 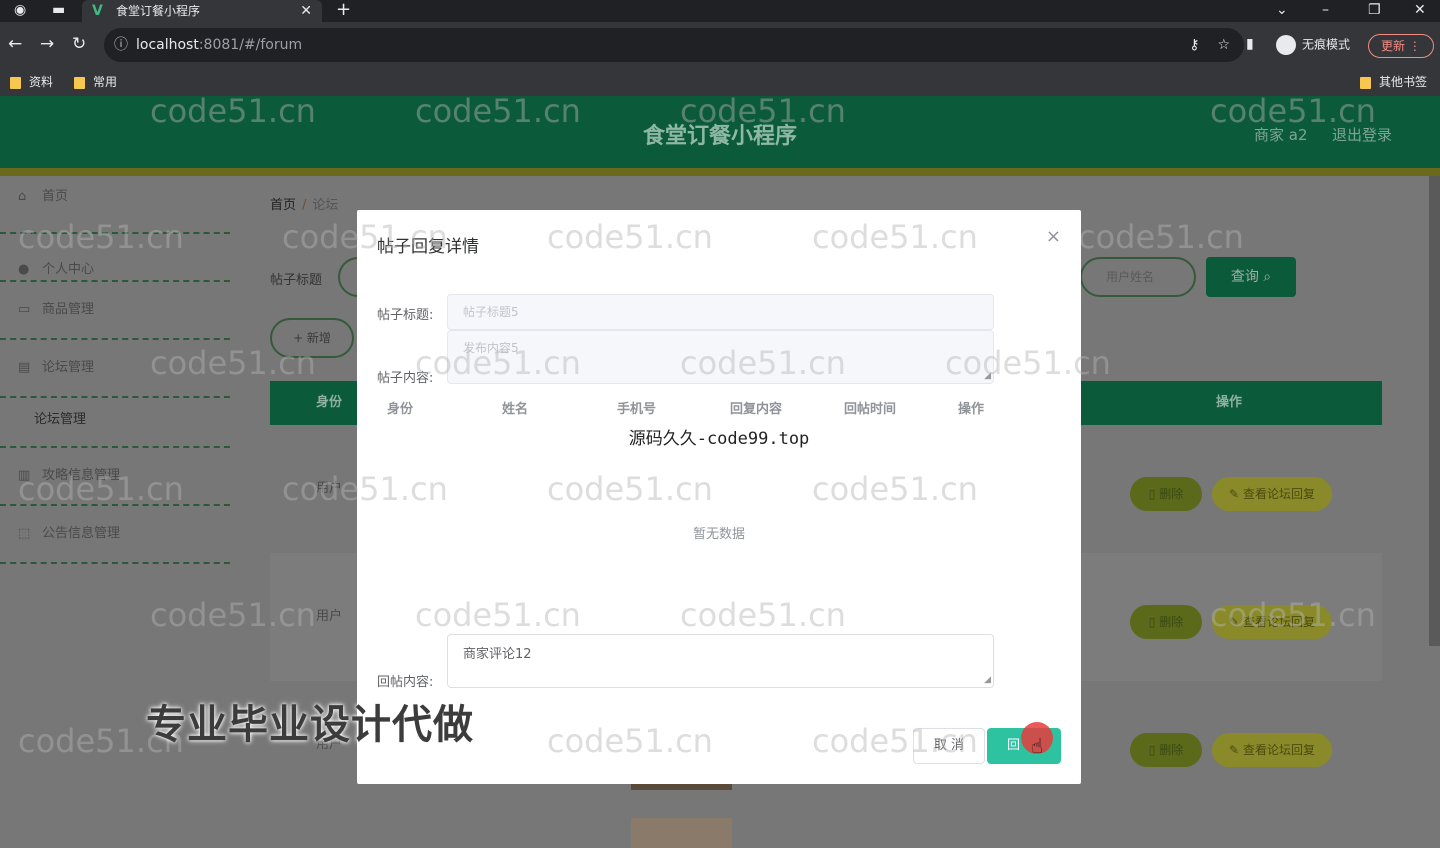 I want to click on new-tab-button: +, so click(x=343, y=10).